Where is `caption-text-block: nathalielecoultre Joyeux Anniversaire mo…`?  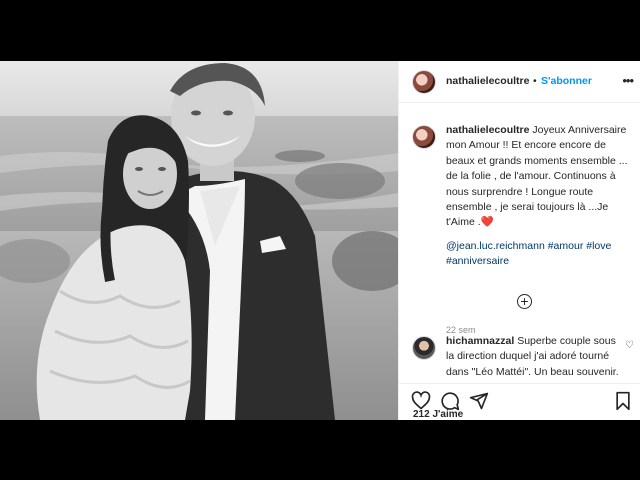 caption-text-block: nathalielecoultre Joyeux Anniversaire mo… is located at coordinates (540, 196).